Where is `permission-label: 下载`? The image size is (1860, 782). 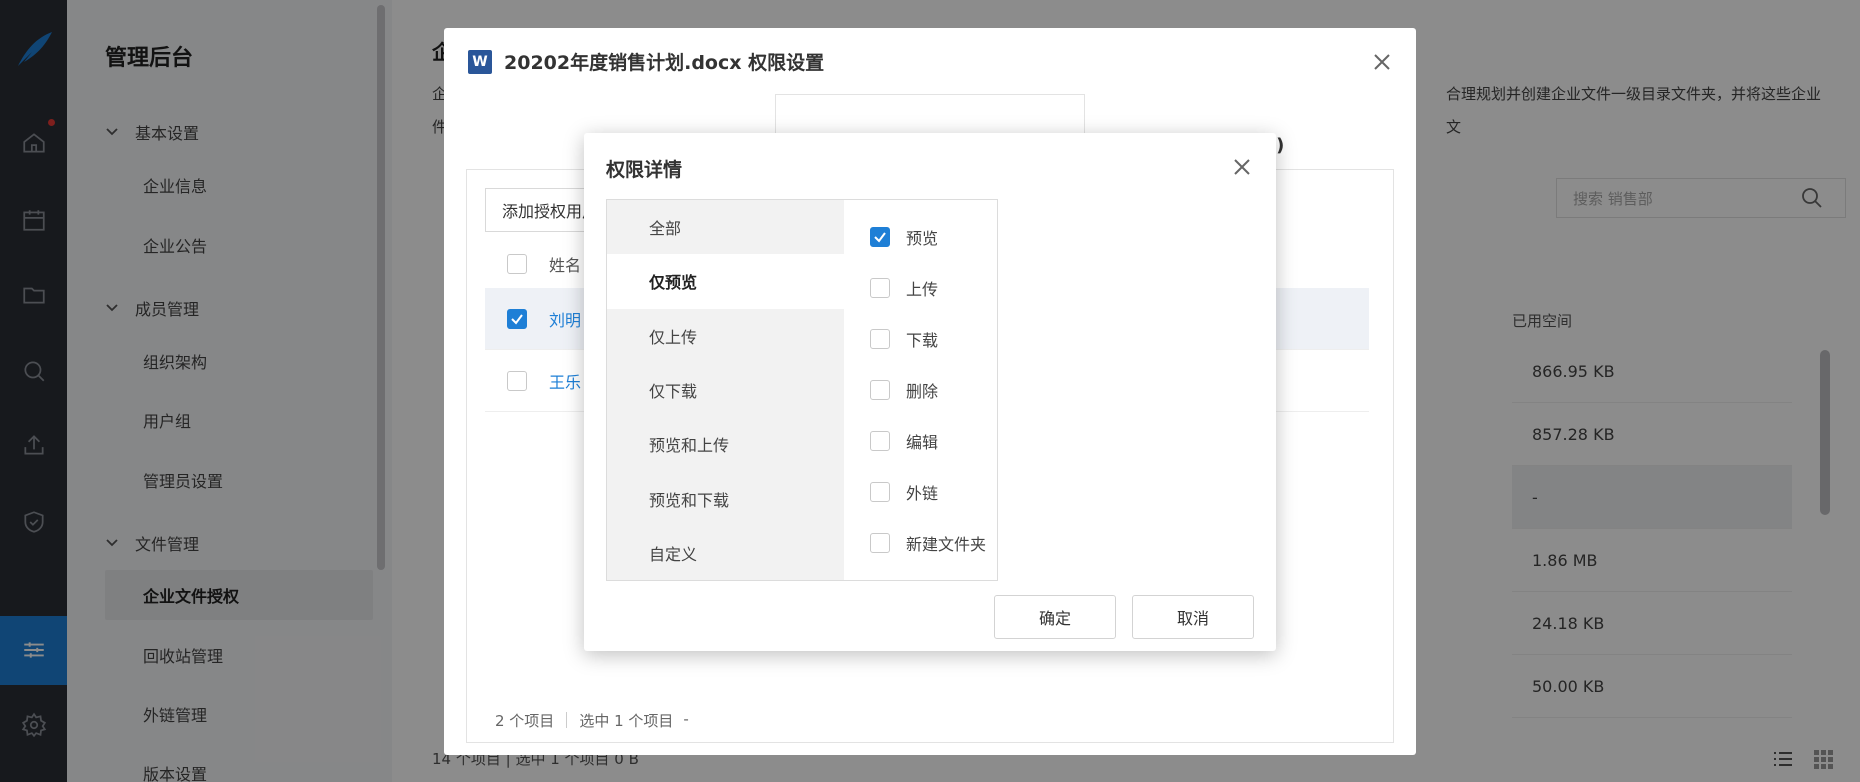
permission-label: 下载 is located at coordinates (922, 340).